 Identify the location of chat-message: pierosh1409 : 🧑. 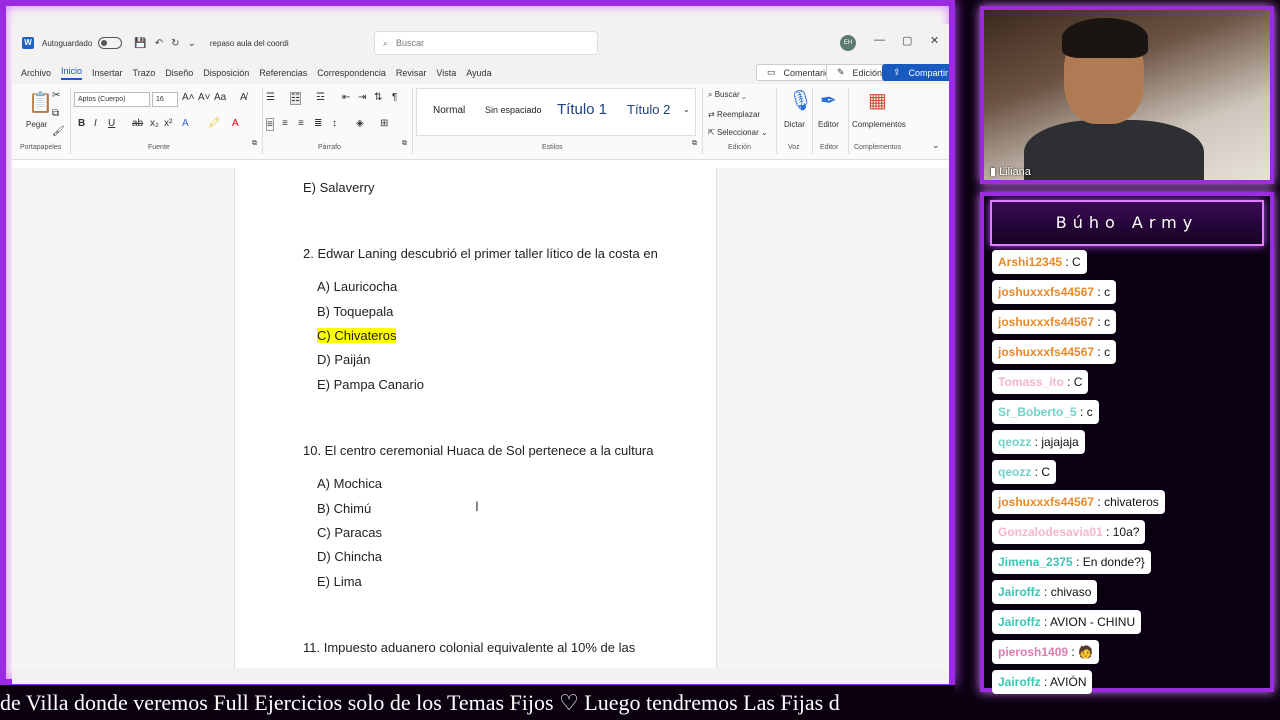
(1046, 652).